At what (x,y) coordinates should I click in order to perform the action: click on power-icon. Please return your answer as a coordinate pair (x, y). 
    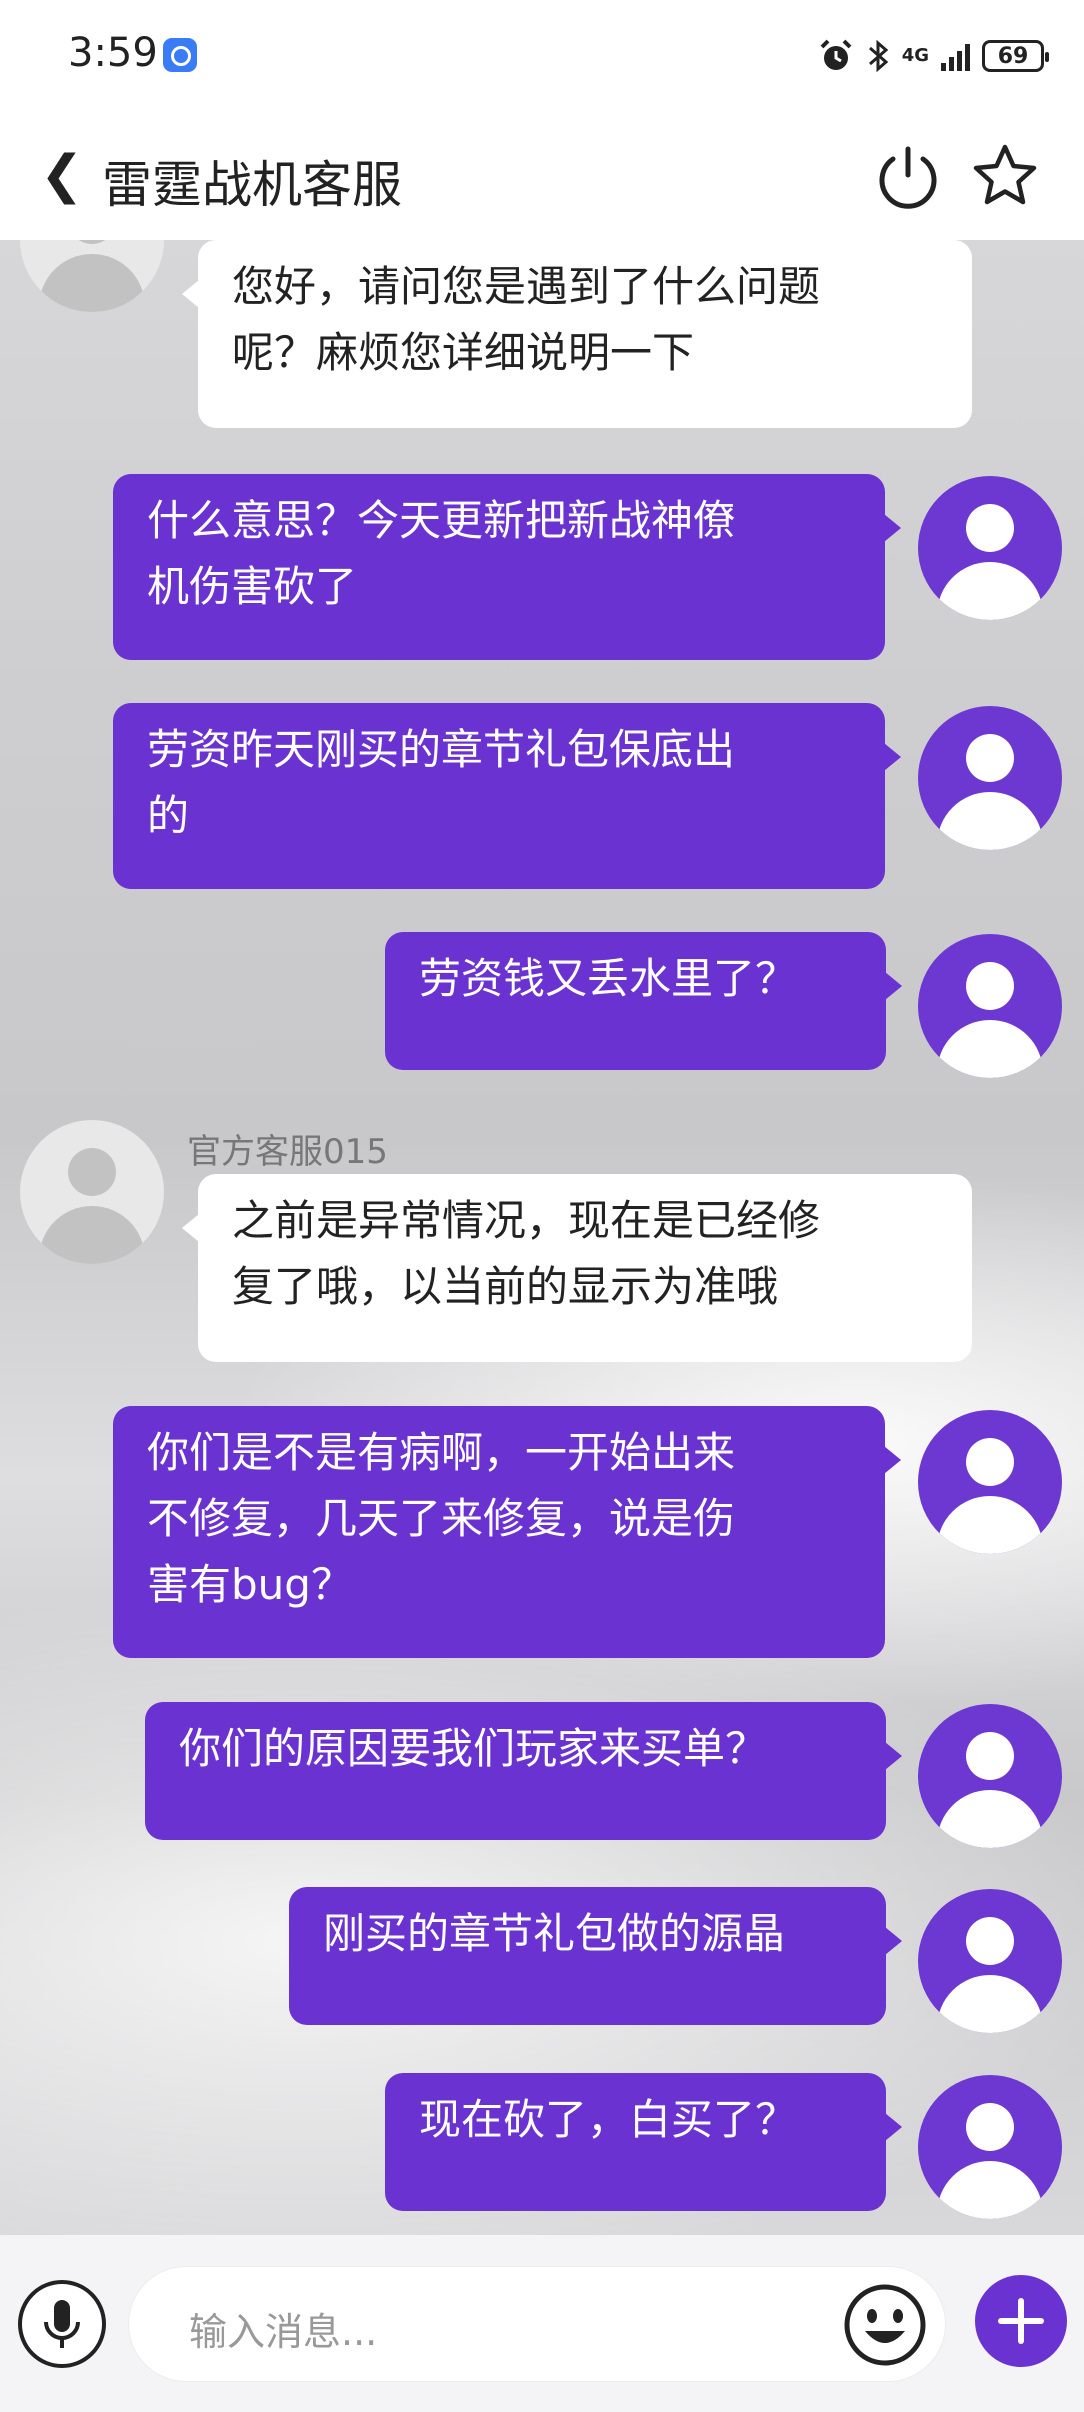
    Looking at the image, I should click on (908, 176).